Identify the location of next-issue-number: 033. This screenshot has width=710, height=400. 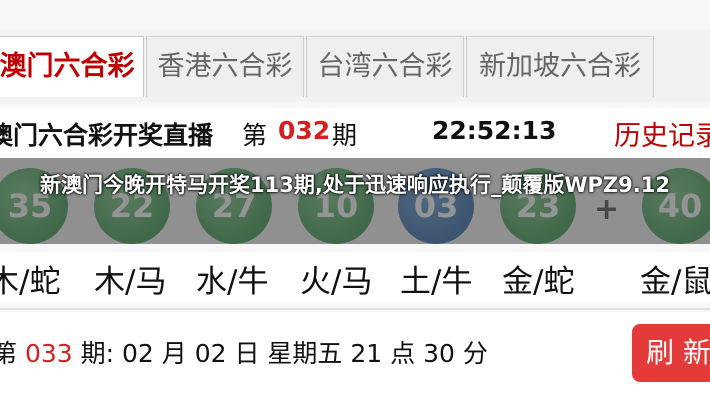
(48, 353).